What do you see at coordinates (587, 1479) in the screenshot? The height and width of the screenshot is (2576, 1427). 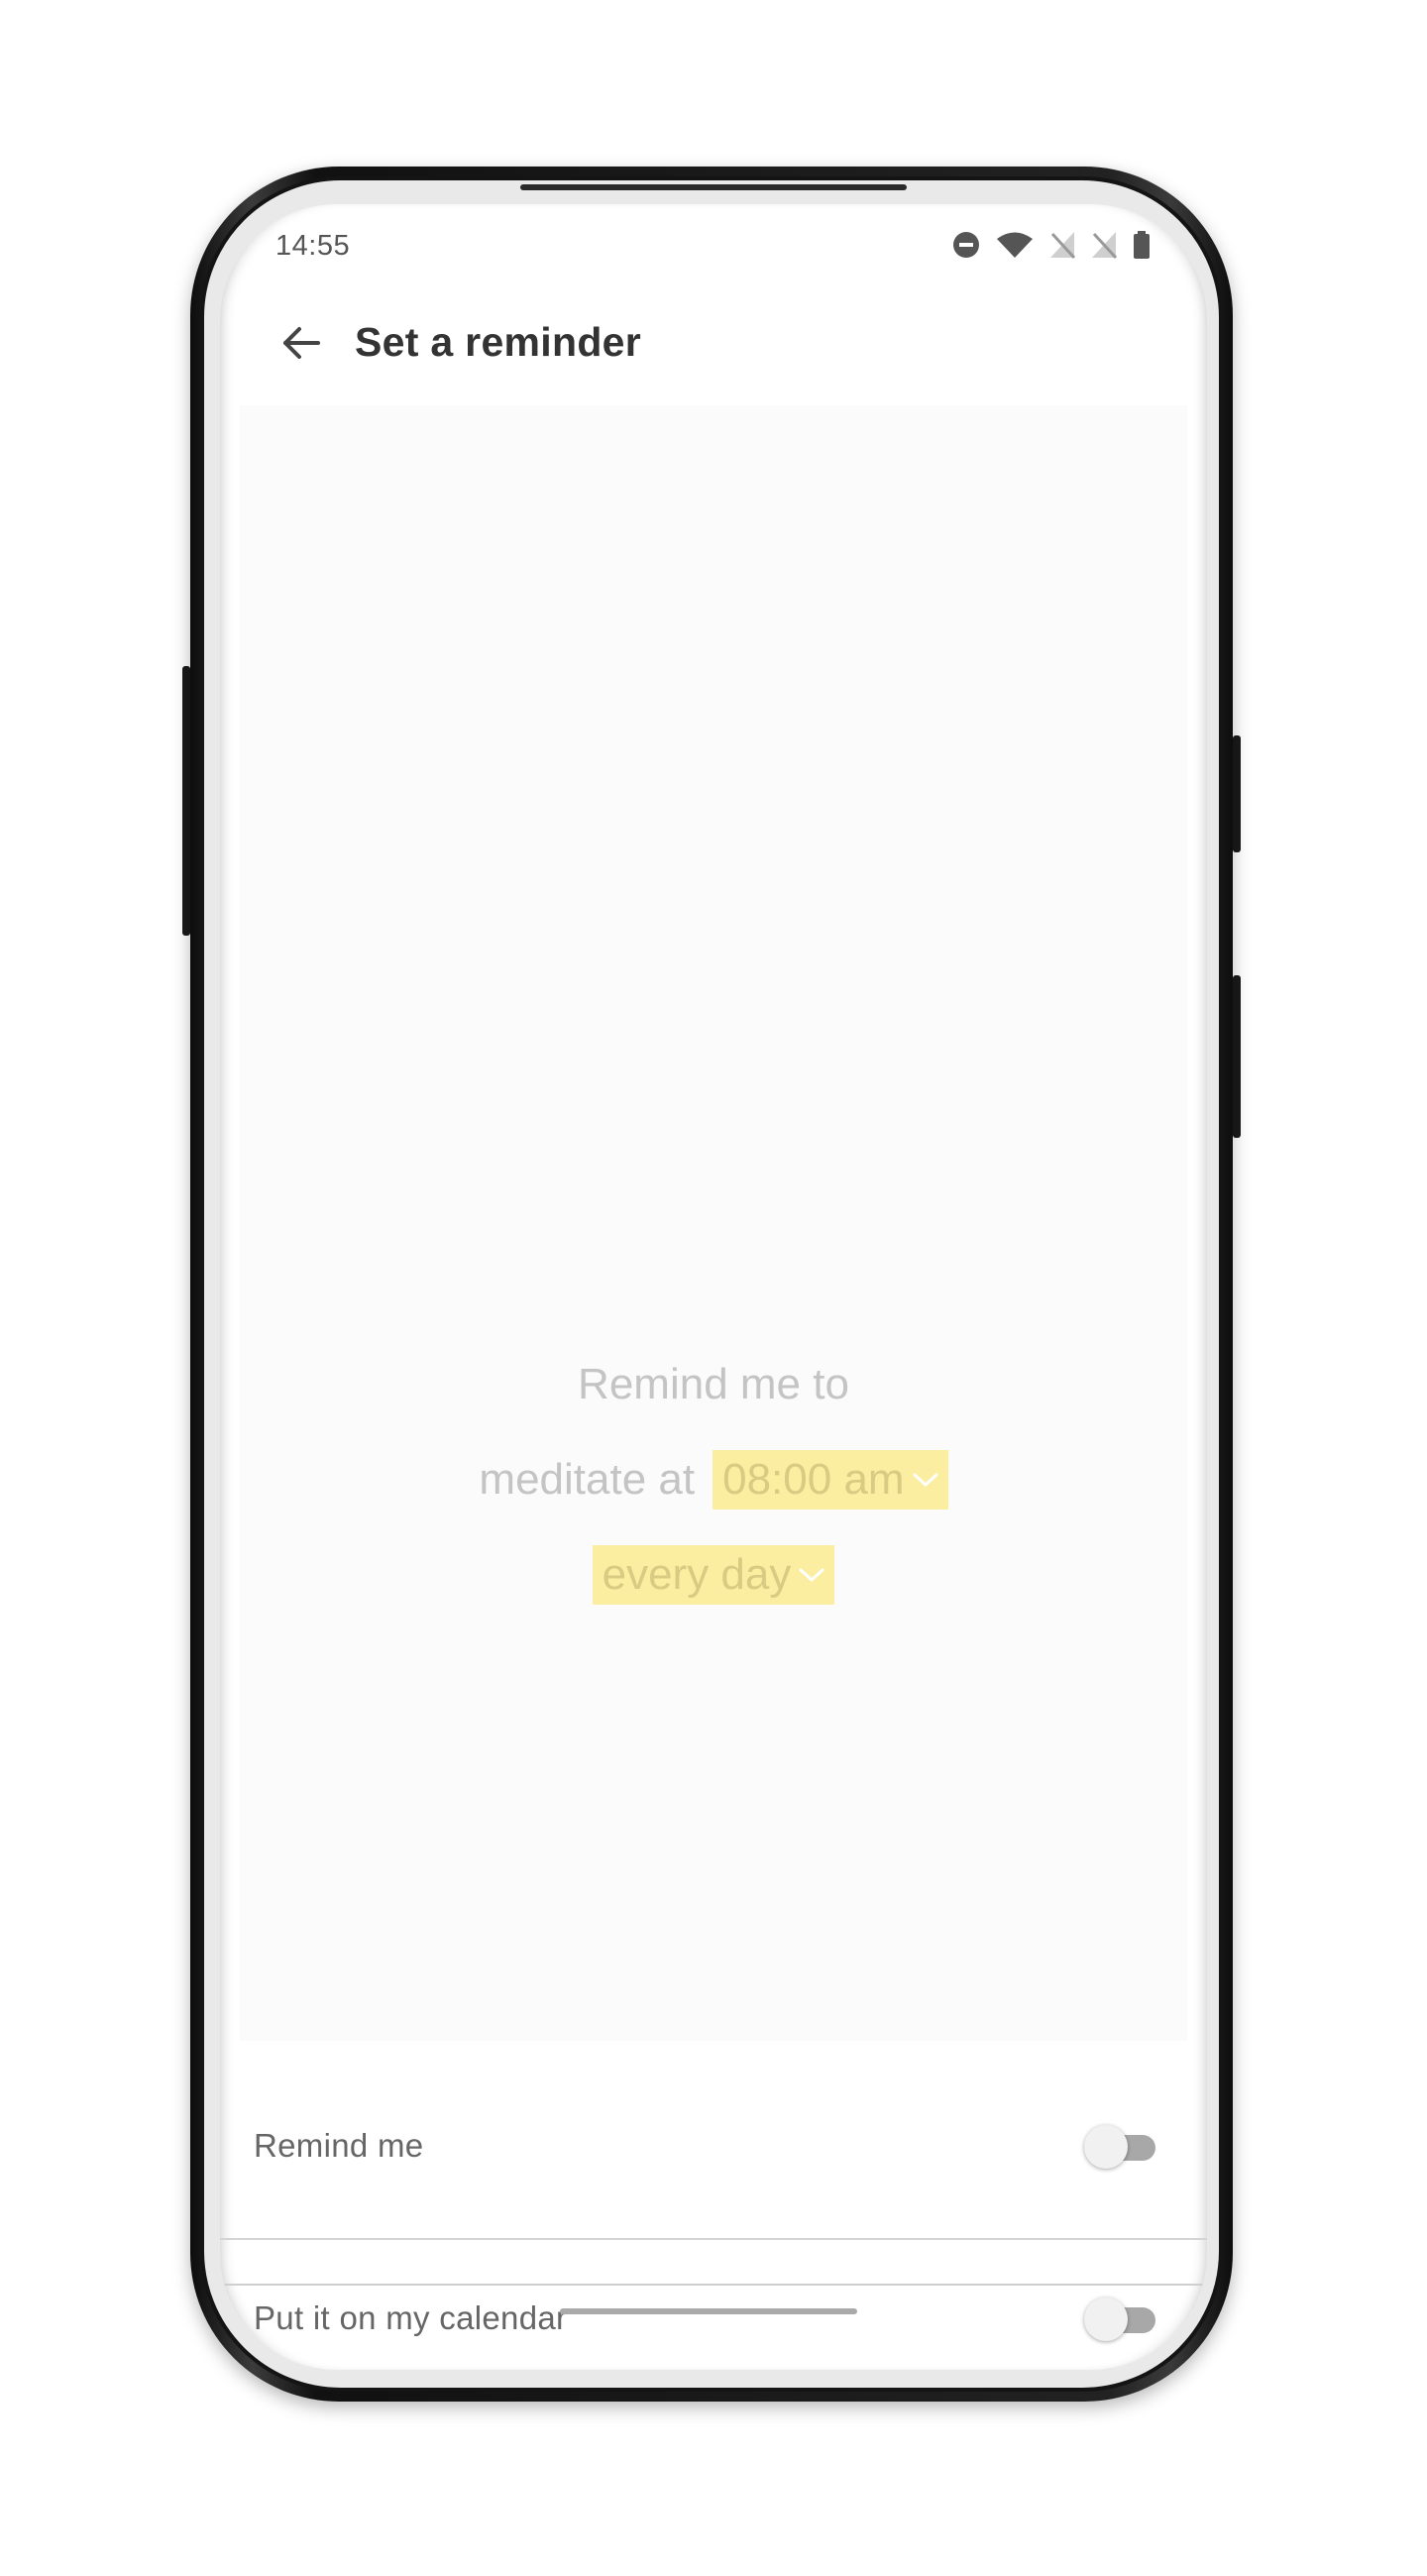 I see `sentence-meditate-text: meditate at` at bounding box center [587, 1479].